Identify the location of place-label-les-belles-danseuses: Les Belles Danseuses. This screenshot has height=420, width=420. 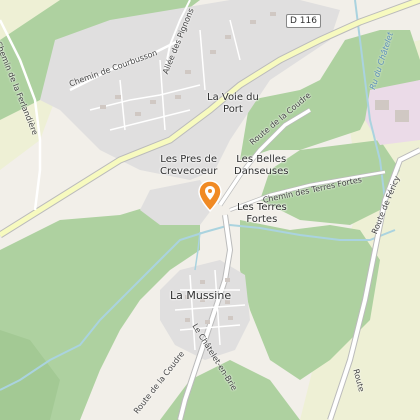
(261, 165).